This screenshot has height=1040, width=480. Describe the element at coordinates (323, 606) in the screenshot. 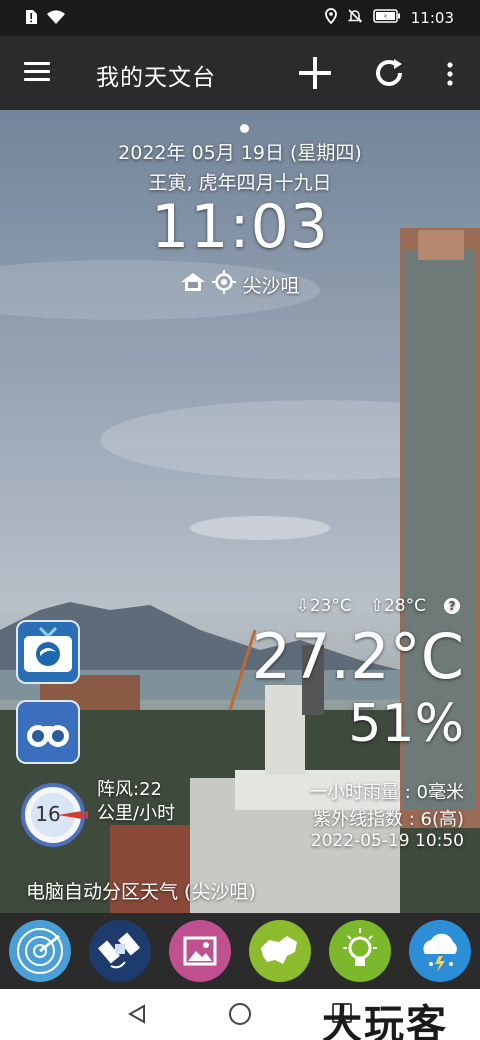

I see `min-temp: ⇩23°C` at that location.